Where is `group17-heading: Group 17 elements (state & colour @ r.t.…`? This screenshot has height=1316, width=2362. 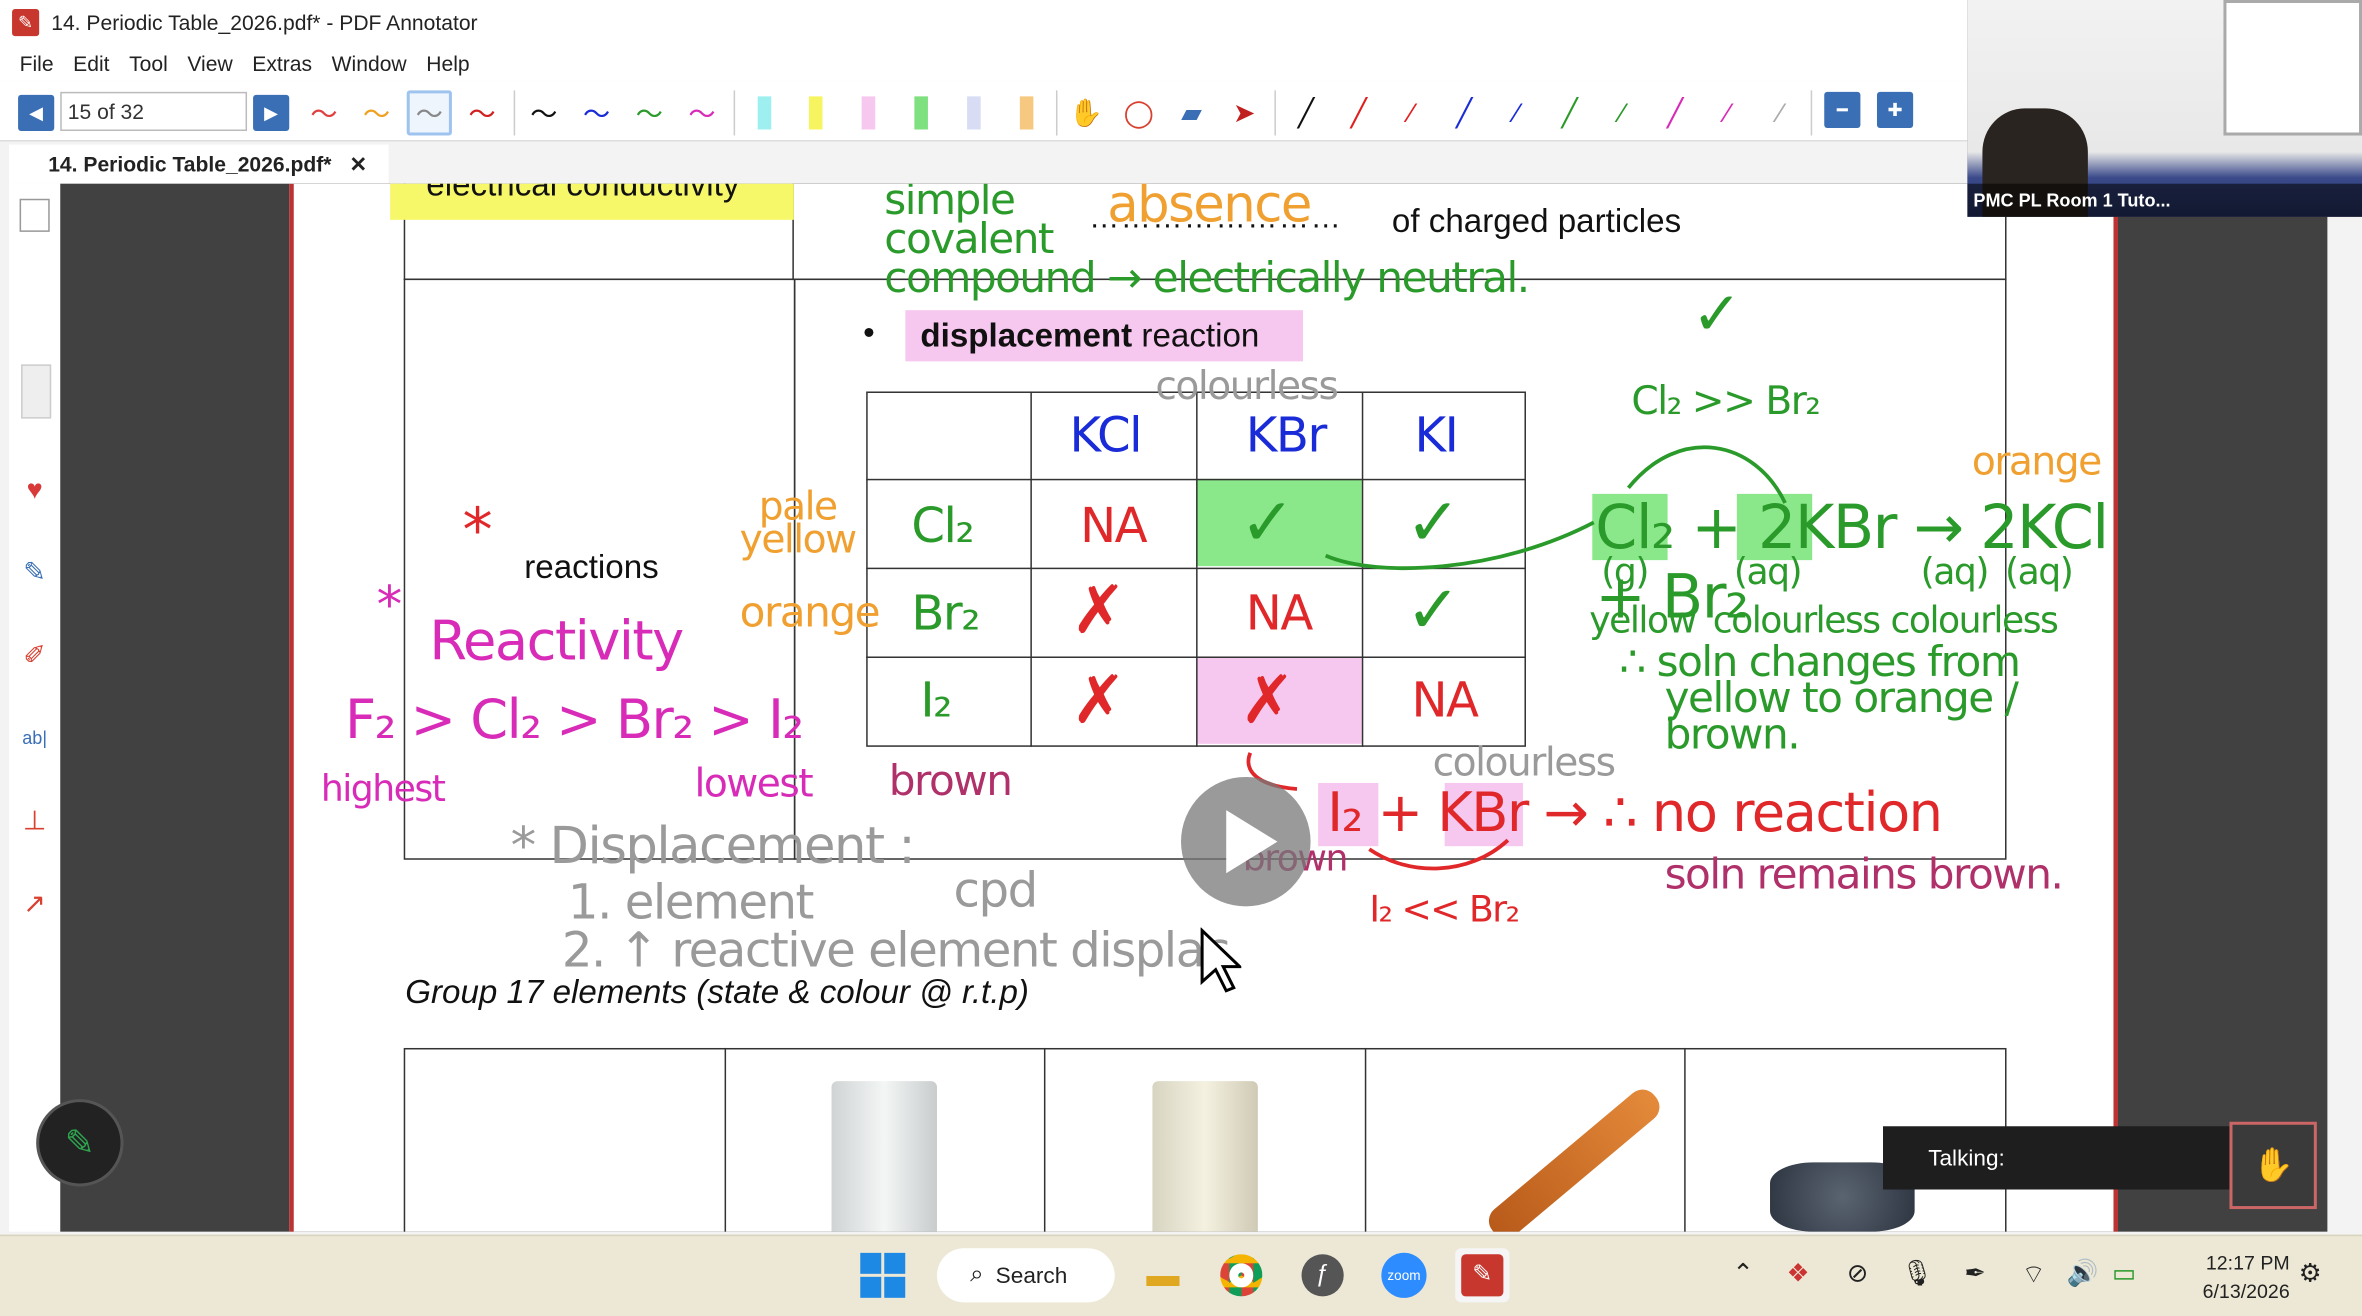
group17-heading: Group 17 elements (state & colour @ r.t.… is located at coordinates (717, 991).